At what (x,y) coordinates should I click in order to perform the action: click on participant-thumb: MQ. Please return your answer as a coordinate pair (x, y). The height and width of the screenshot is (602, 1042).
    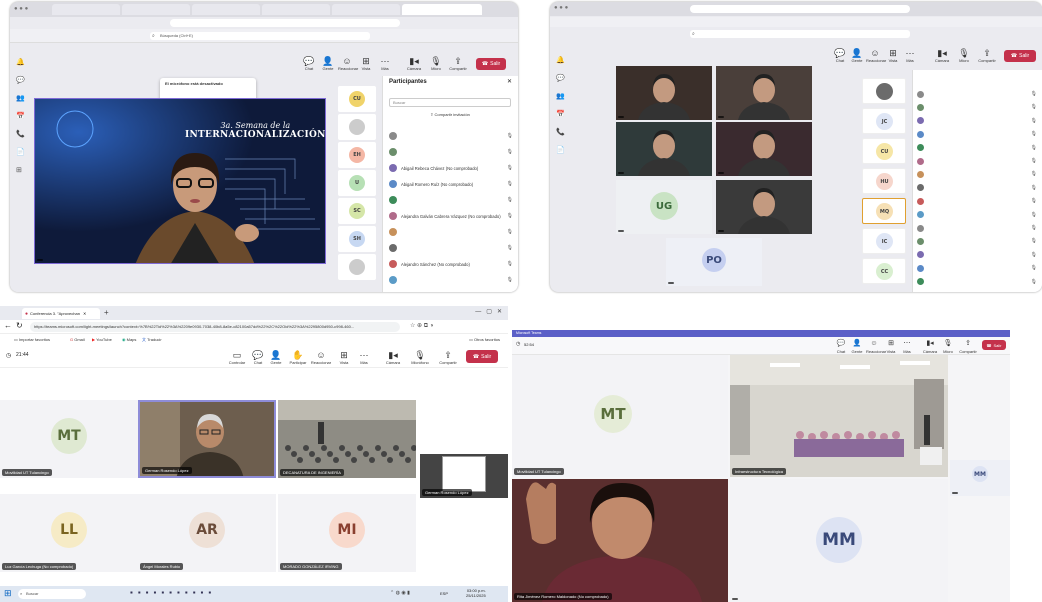
    Looking at the image, I should click on (884, 211).